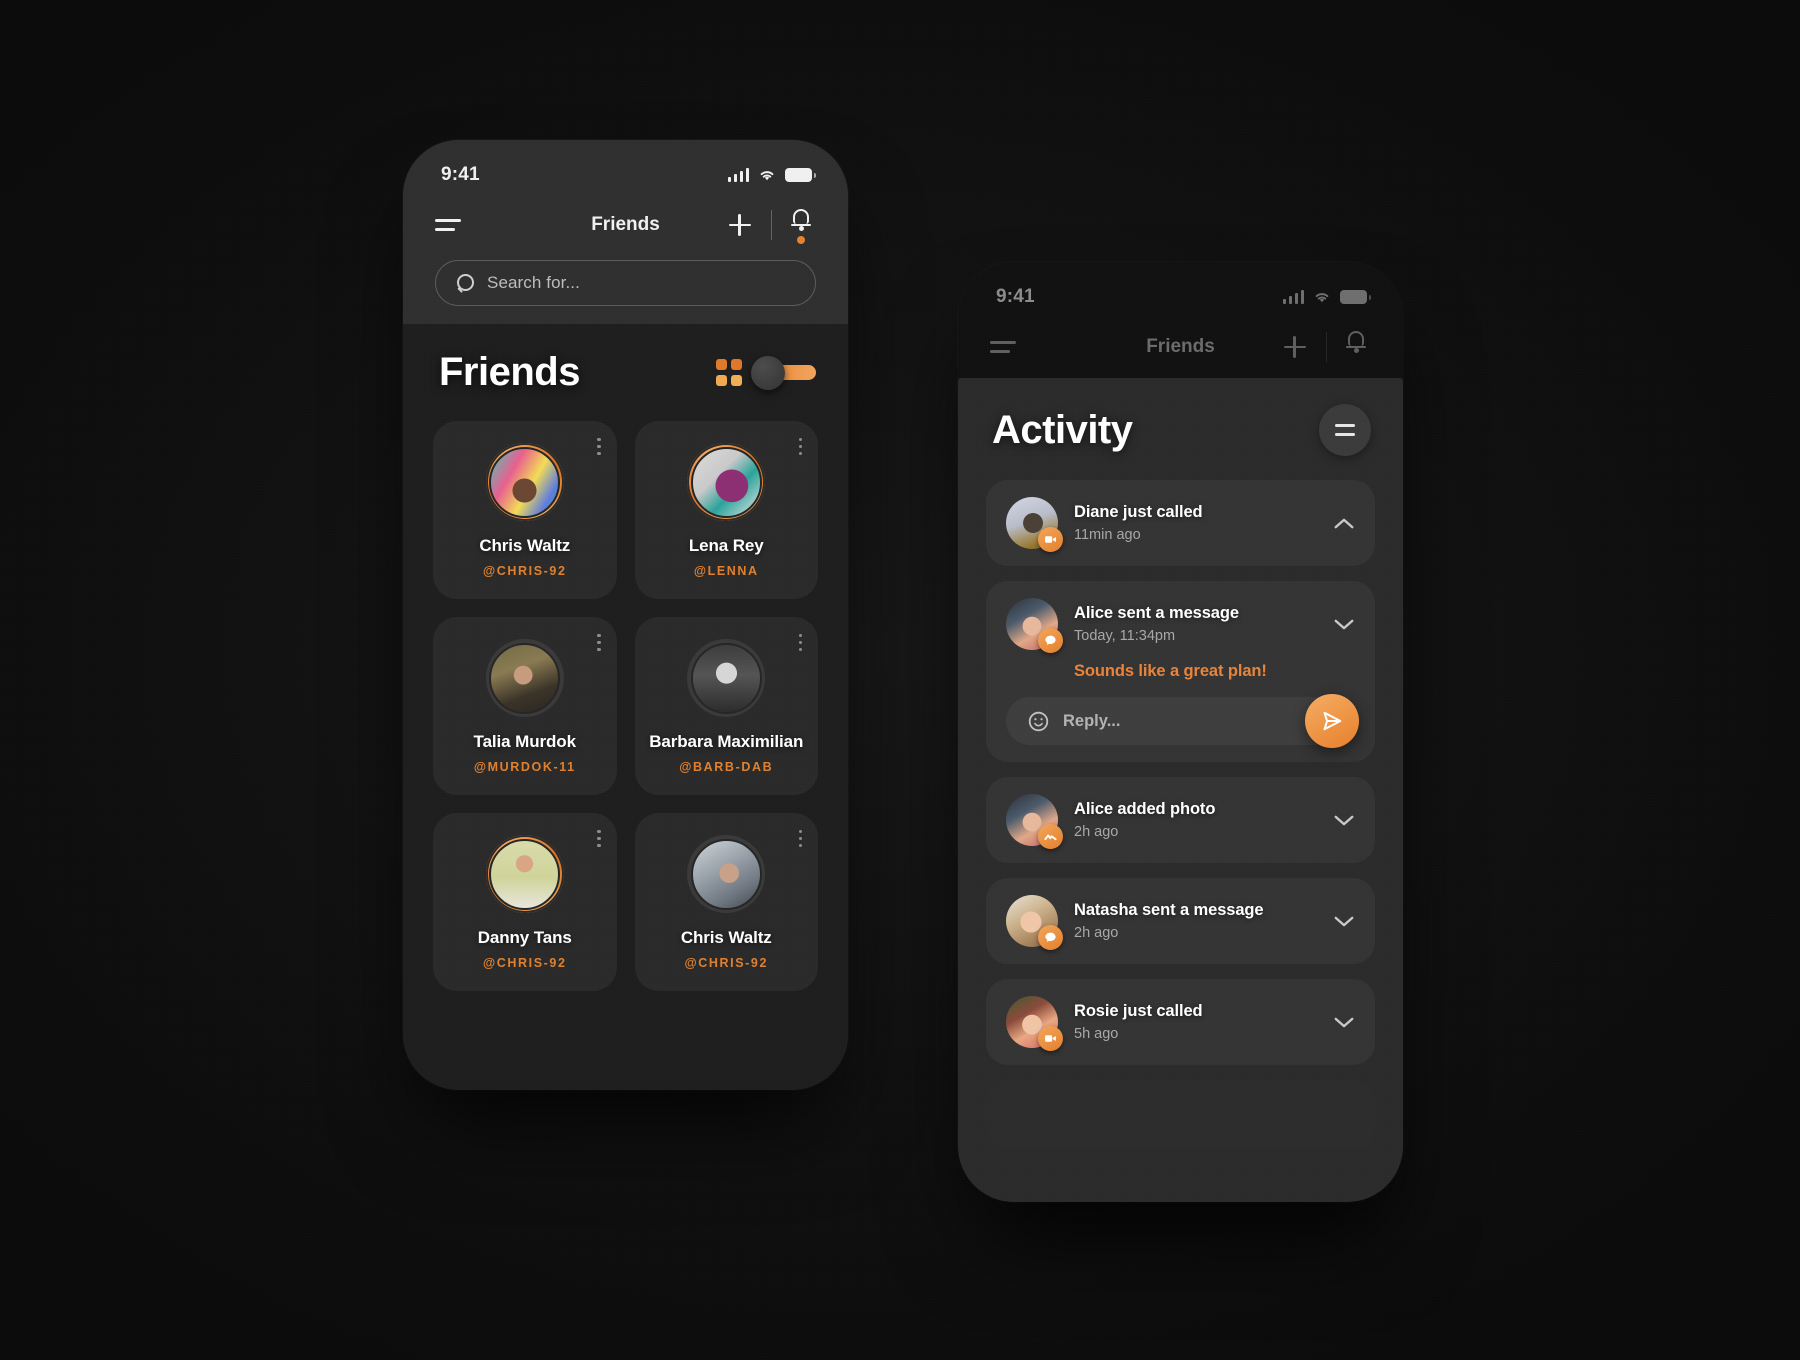 This screenshot has height=1360, width=1800. Describe the element at coordinates (1195, 921) in the screenshot. I see `activity-text: Natasha sent a message 2h ago` at that location.